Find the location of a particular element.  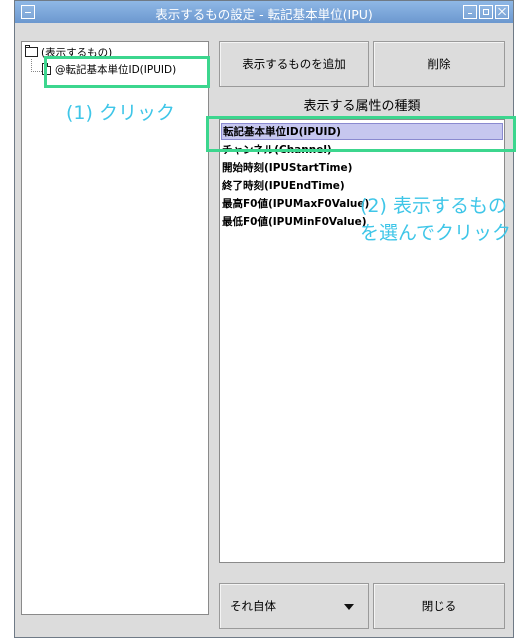

tree-node-ipuid: @転記基本単位ID(IPUID) is located at coordinates (109, 69).